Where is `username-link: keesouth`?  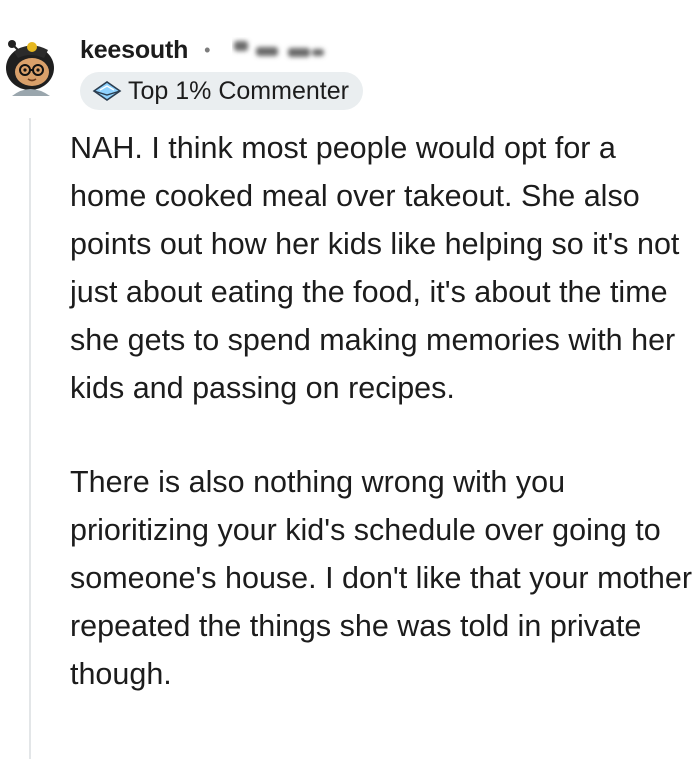 username-link: keesouth is located at coordinates (134, 50).